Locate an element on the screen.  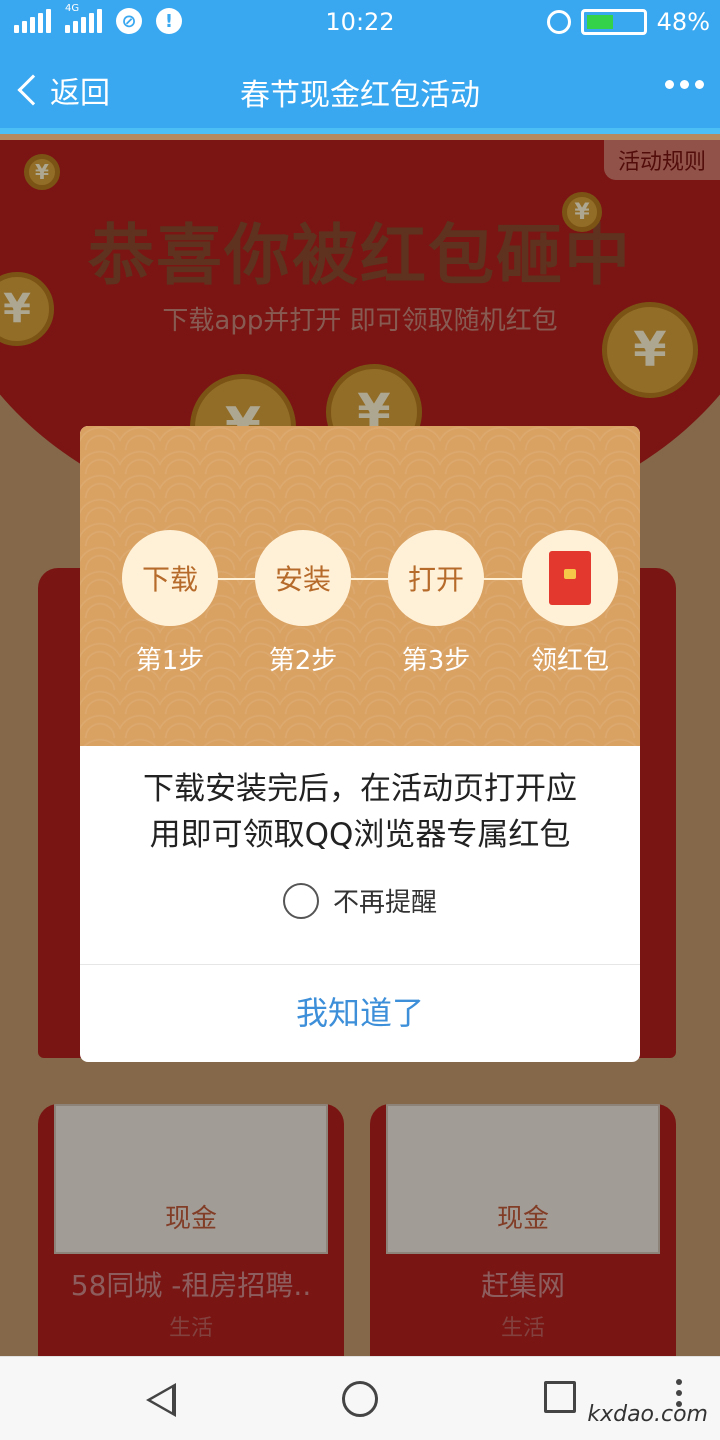
battery-icon is located at coordinates (613, 22).